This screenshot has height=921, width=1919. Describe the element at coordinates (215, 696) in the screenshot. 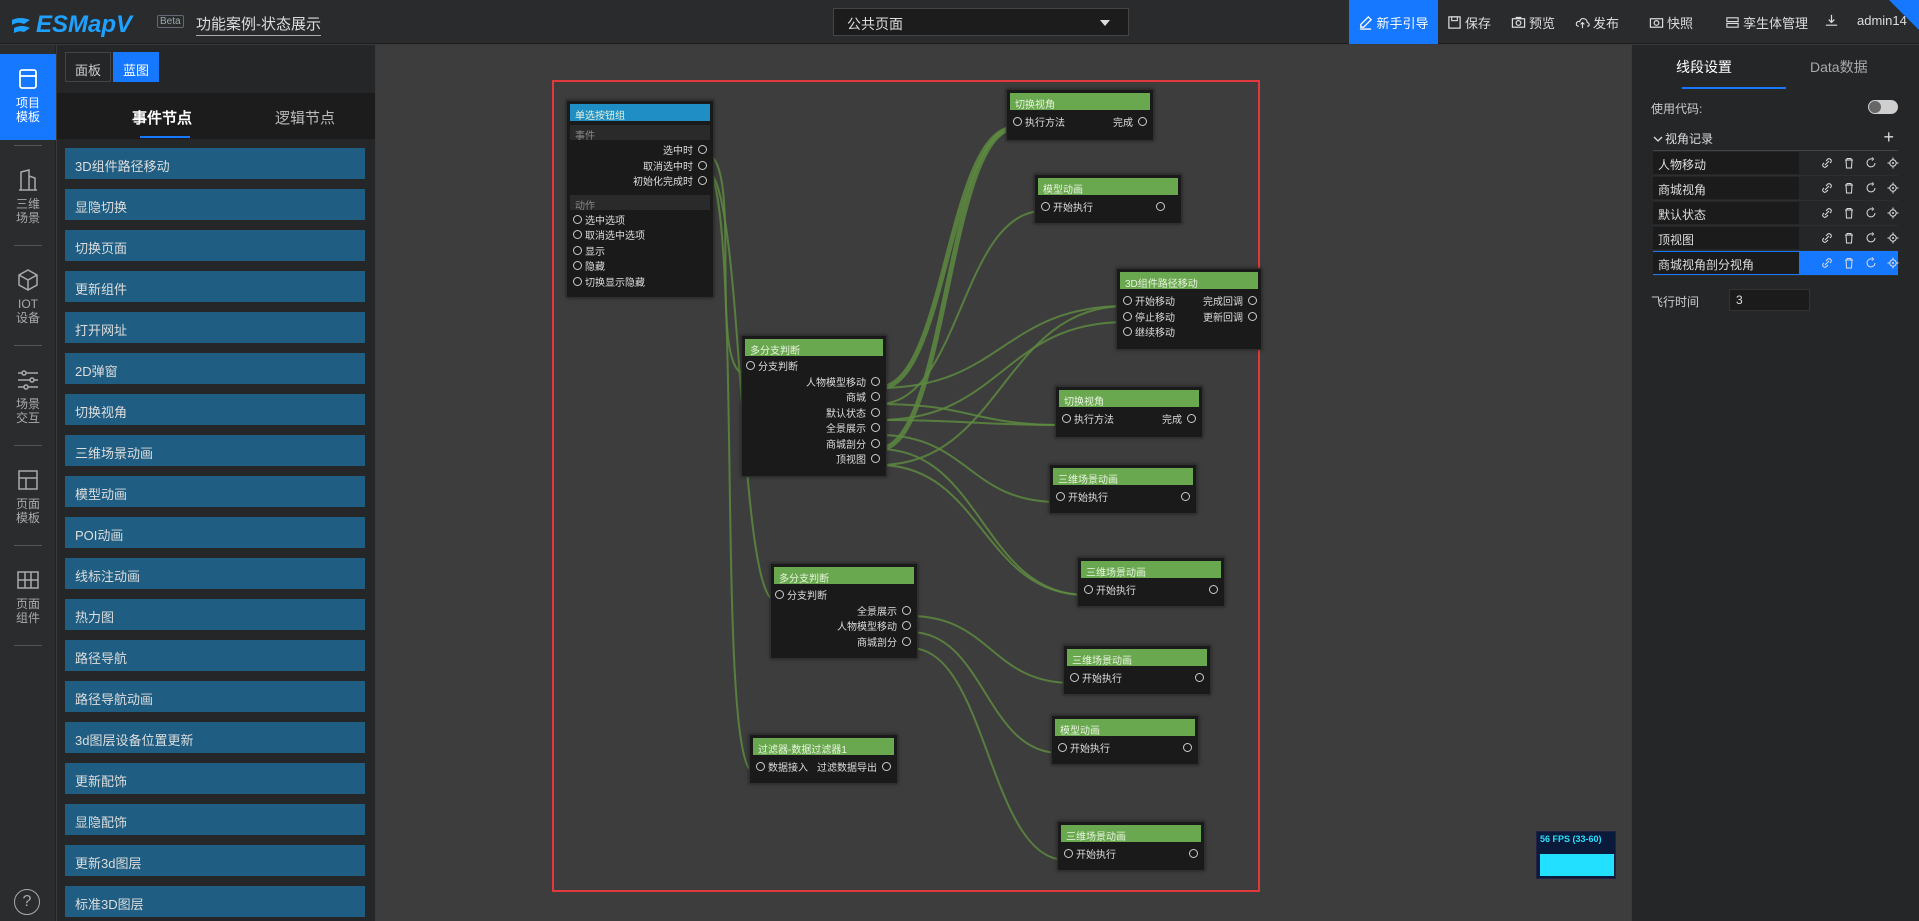

I see `event-node-item: 路径导航动画` at that location.